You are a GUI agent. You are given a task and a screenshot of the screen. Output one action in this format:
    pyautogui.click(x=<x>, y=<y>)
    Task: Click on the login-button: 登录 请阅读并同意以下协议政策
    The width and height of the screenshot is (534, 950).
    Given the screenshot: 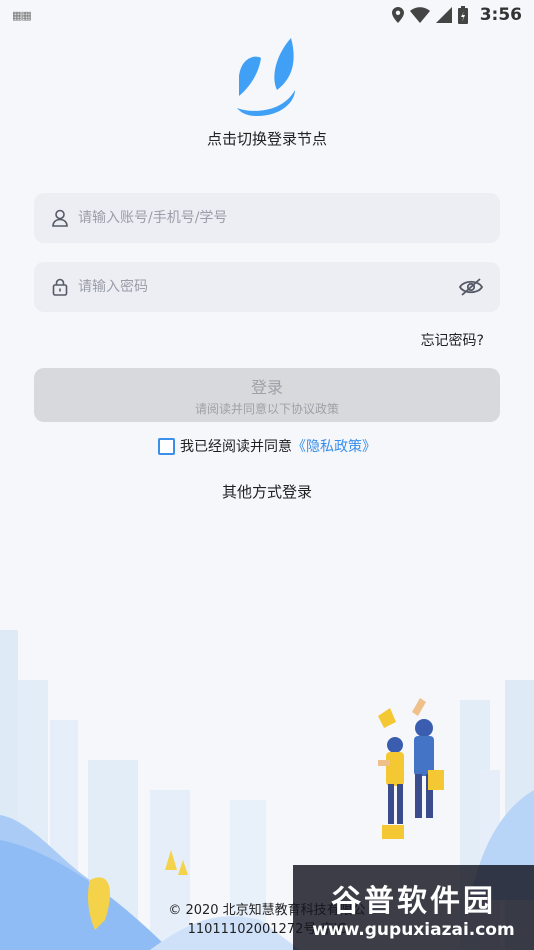 What is the action you would take?
    pyautogui.click(x=267, y=395)
    